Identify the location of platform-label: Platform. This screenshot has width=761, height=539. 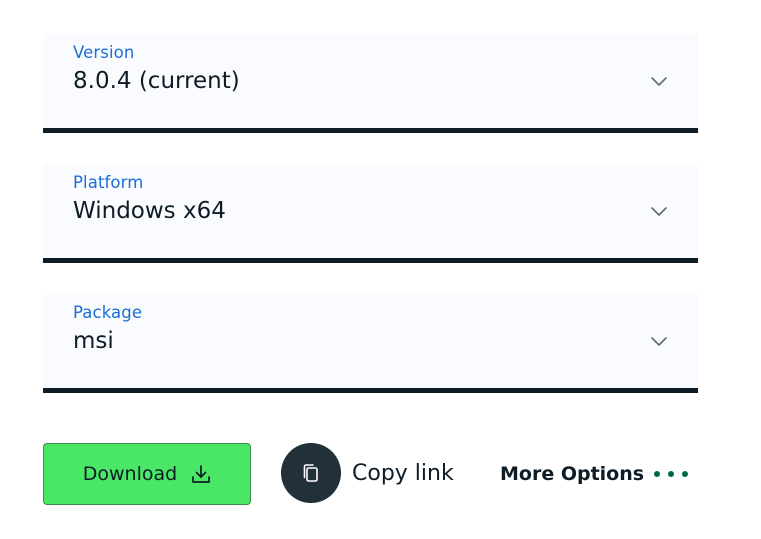
(108, 182).